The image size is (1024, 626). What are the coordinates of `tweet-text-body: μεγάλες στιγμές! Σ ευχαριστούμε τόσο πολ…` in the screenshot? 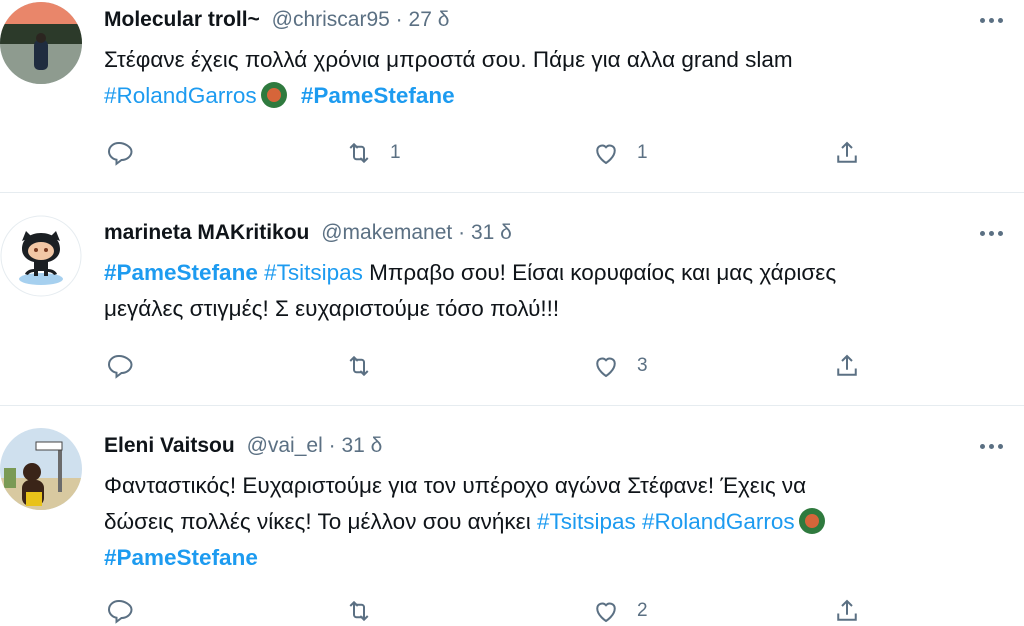 It's located at (332, 308).